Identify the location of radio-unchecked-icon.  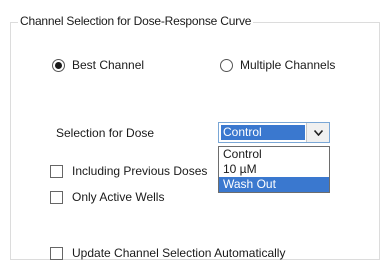
(226, 65).